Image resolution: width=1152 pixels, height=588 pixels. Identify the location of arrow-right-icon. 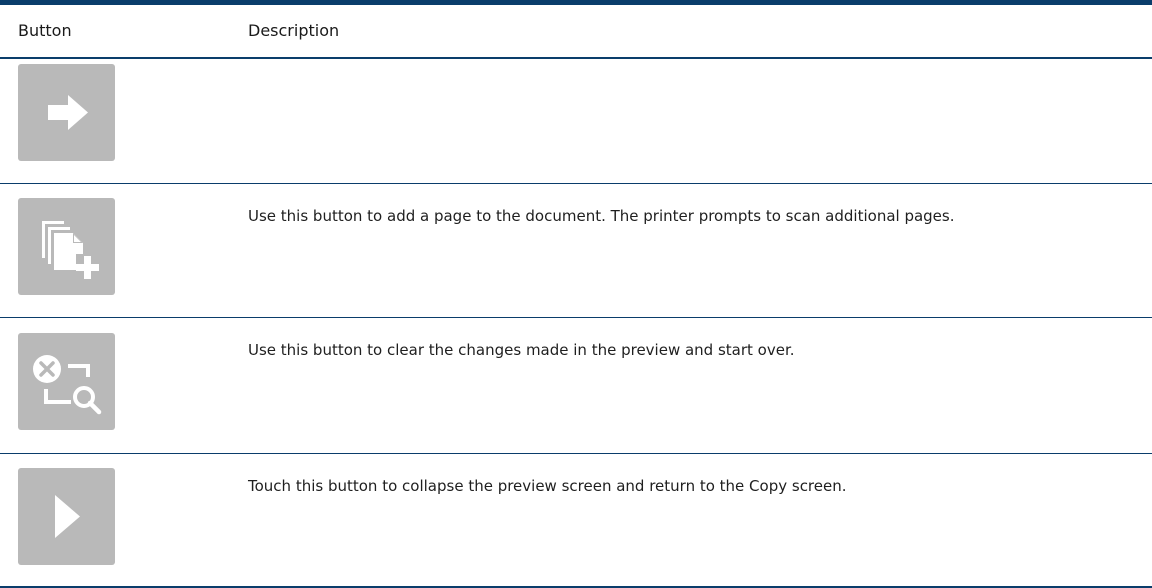
(68, 112).